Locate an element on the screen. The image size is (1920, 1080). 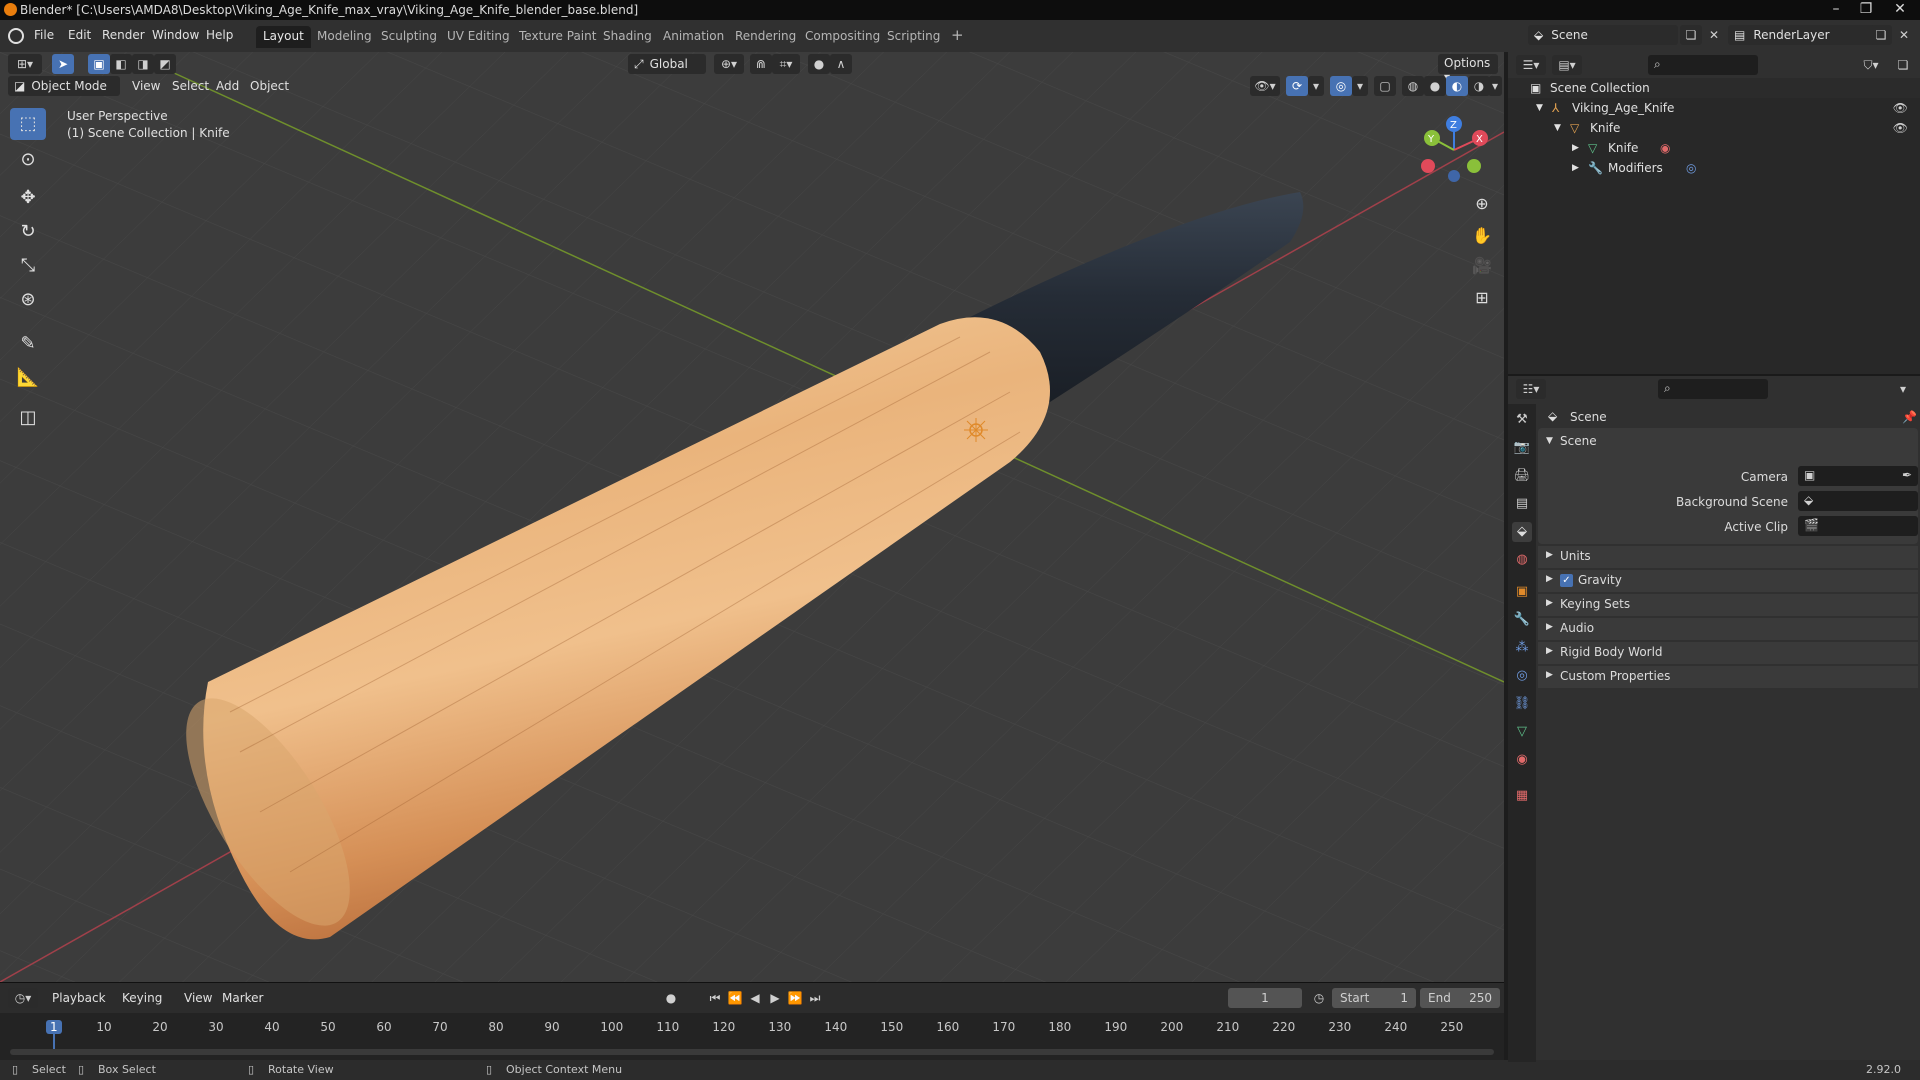
pin-icon: 📌 is located at coordinates (1909, 417).